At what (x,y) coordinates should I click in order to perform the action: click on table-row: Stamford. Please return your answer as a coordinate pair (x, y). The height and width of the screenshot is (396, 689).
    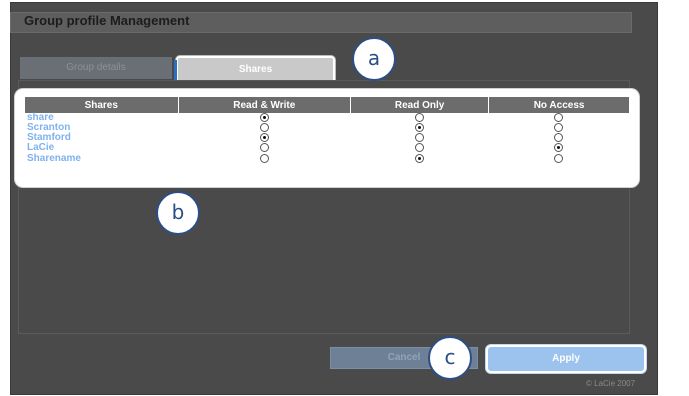
    Looking at the image, I should click on (327, 138).